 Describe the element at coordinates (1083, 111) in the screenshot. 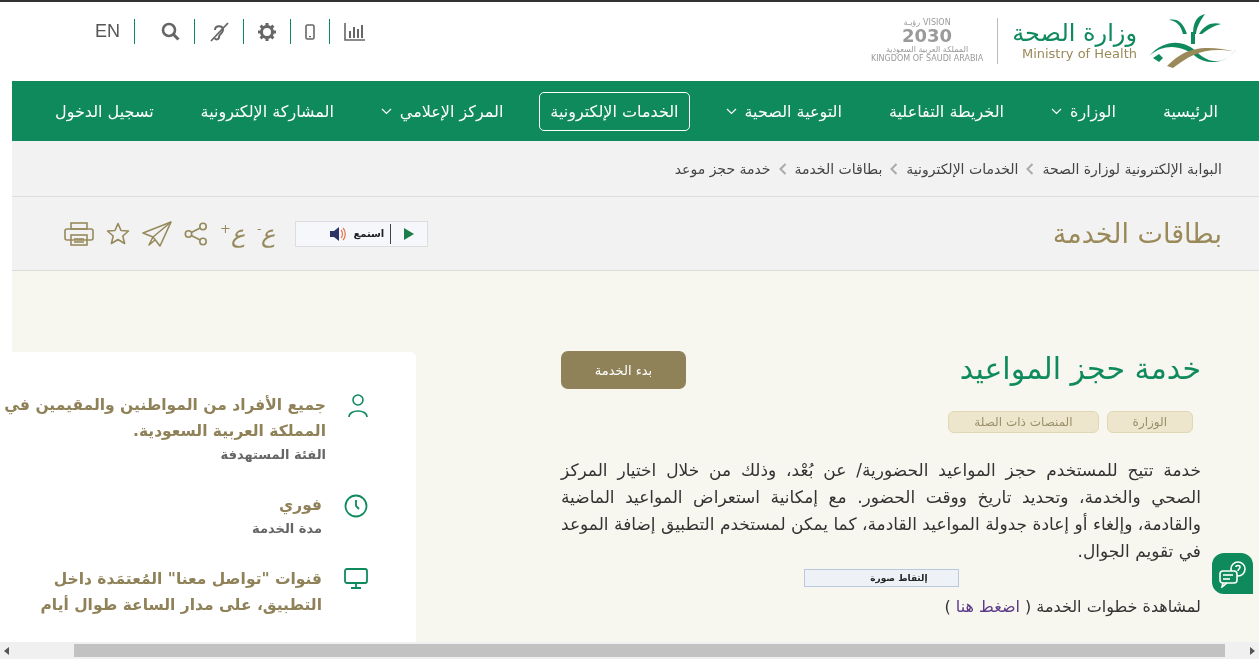

I see `nav-item: الوزارة` at that location.